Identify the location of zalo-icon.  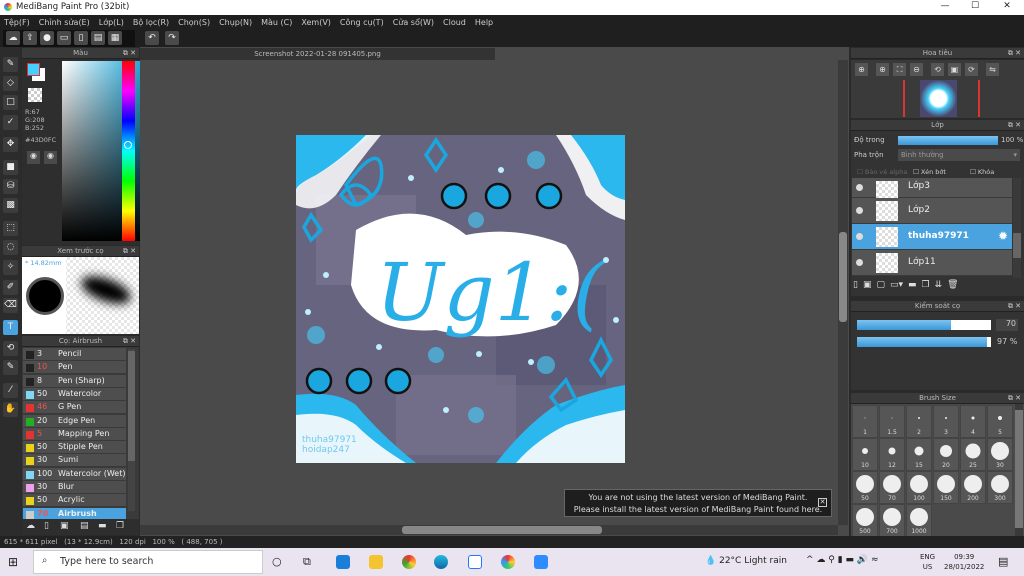
(475, 562).